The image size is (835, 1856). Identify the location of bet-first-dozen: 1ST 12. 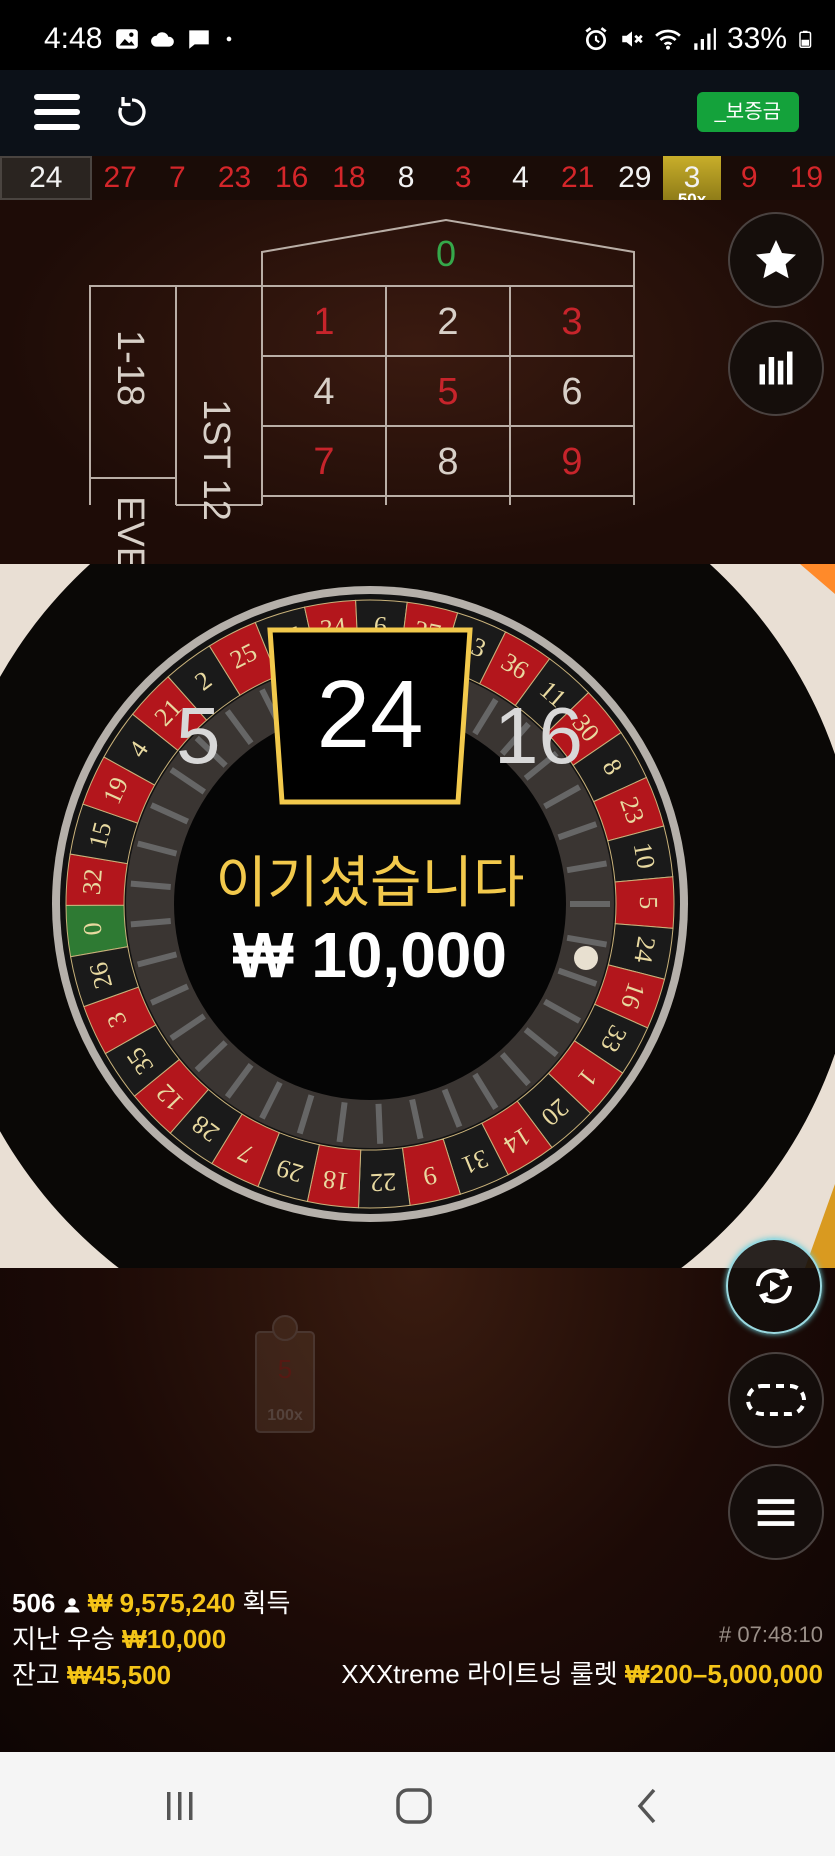
(216, 460).